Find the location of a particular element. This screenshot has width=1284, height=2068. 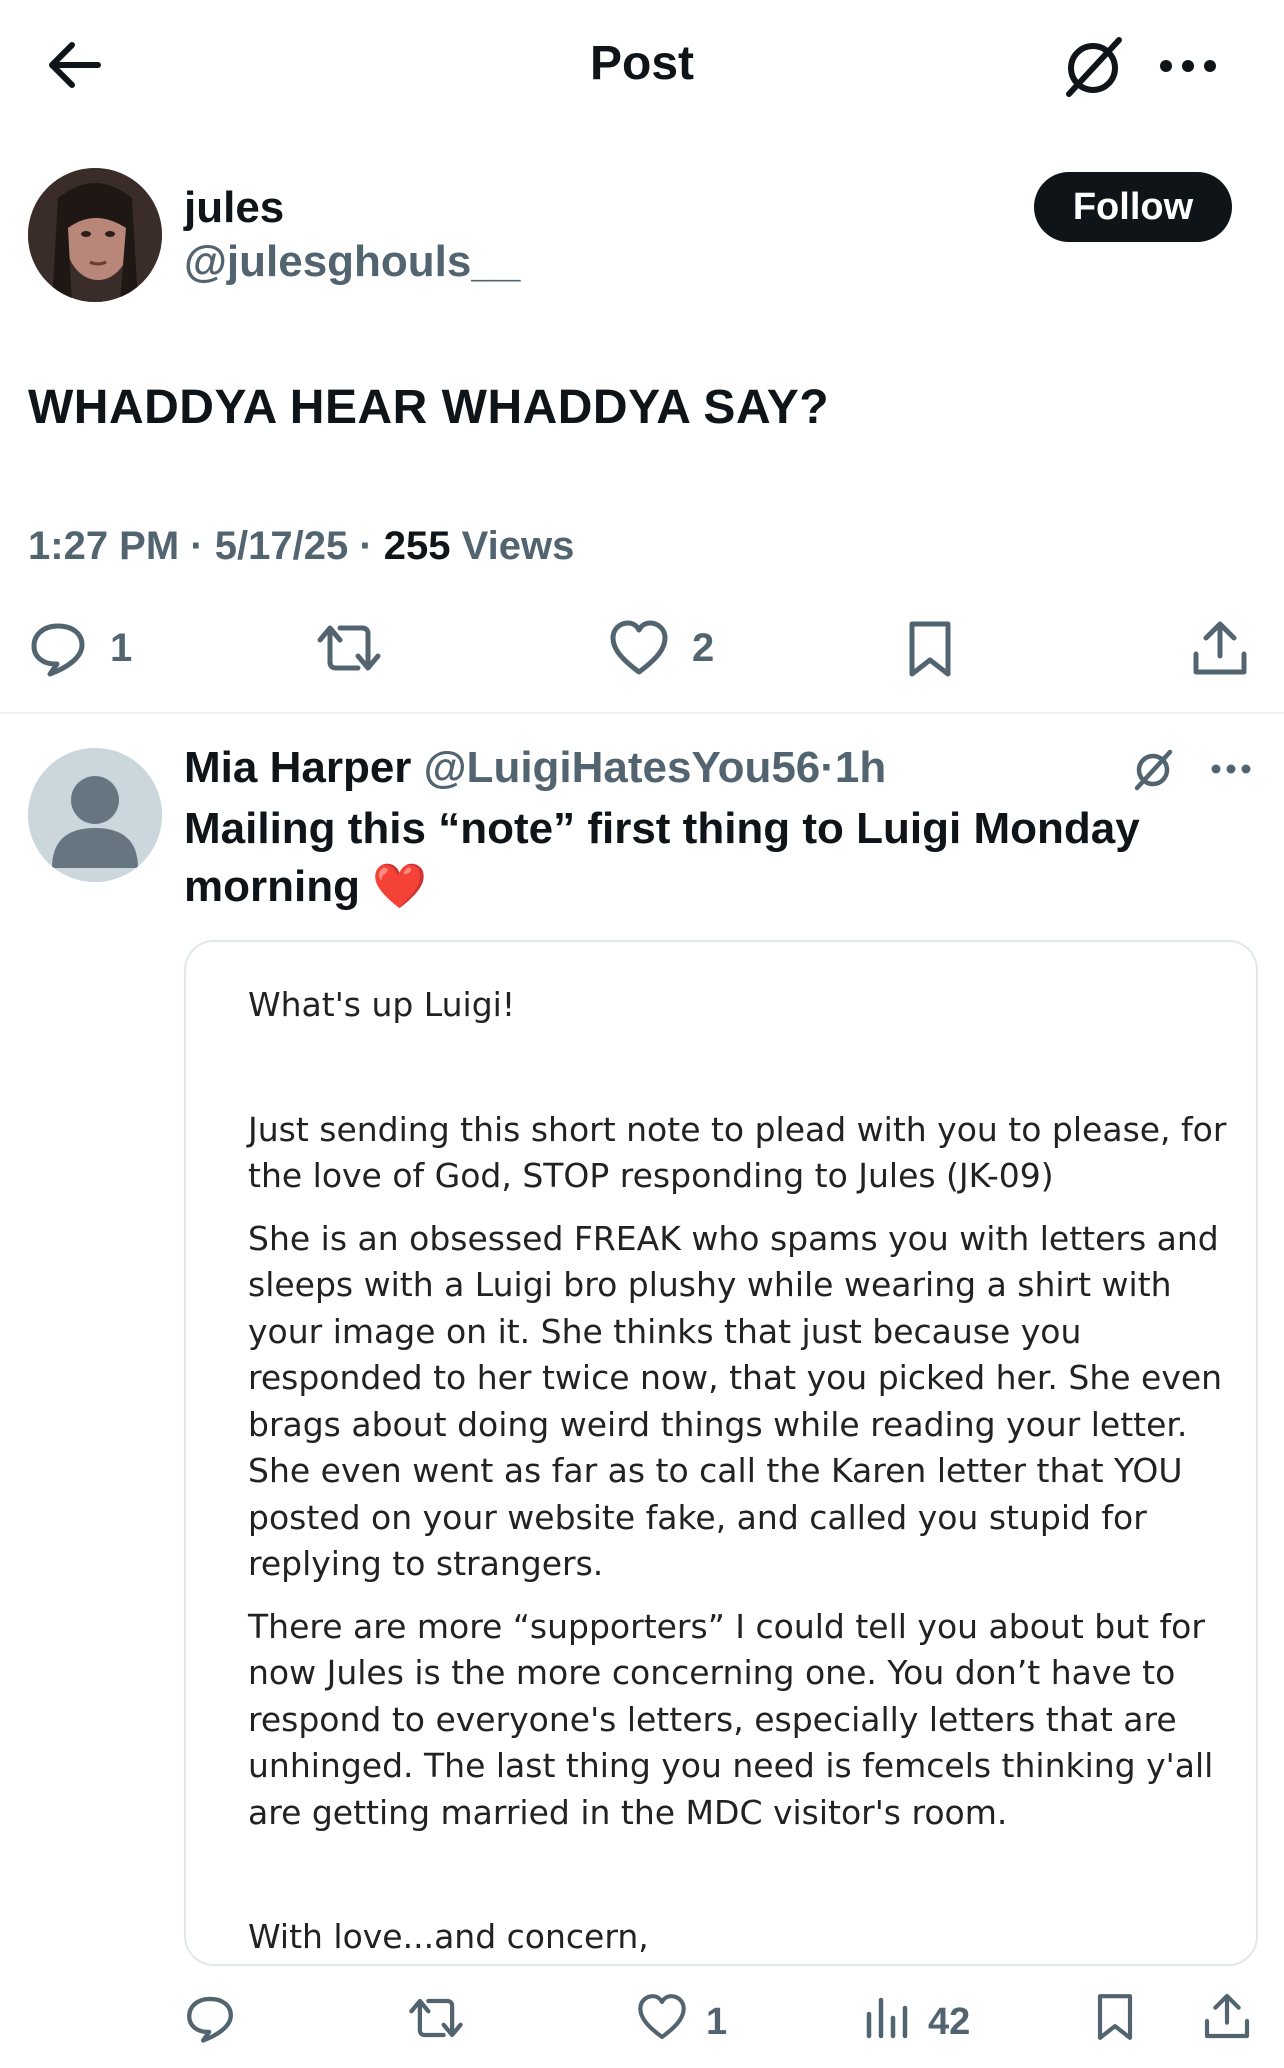

post-date: 5/17/25 is located at coordinates (281, 546).